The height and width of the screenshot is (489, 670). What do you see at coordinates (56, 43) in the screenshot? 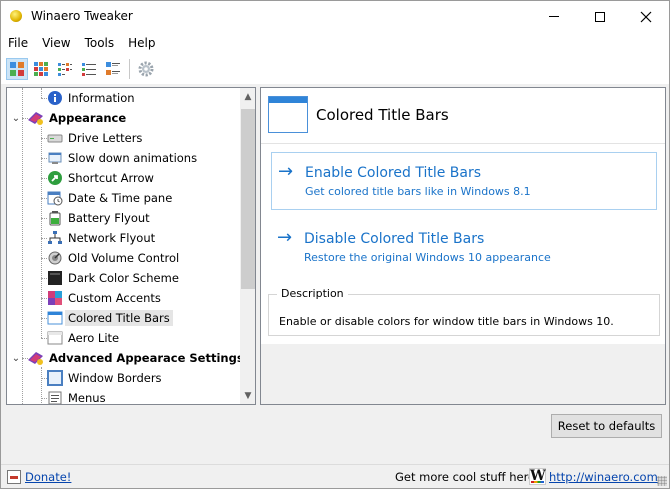
I see `menu-view: View` at bounding box center [56, 43].